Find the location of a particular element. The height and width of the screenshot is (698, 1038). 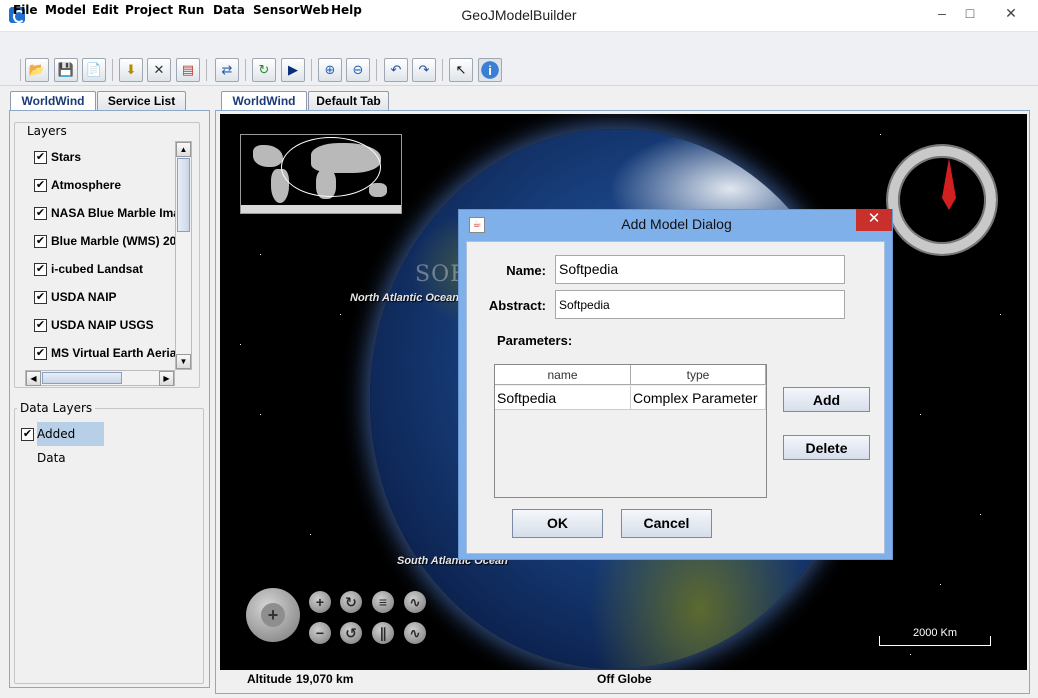

parameters-label: Parameters: is located at coordinates (535, 340).